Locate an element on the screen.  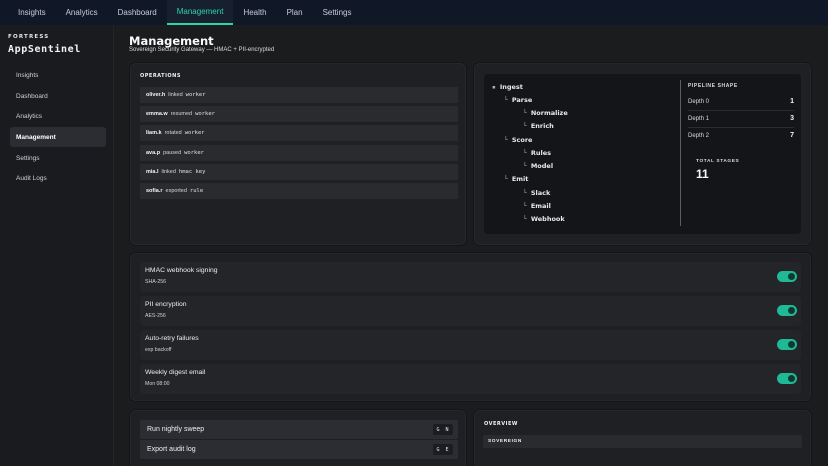
tree-node-enrich: └ Enrich is located at coordinates (538, 126).